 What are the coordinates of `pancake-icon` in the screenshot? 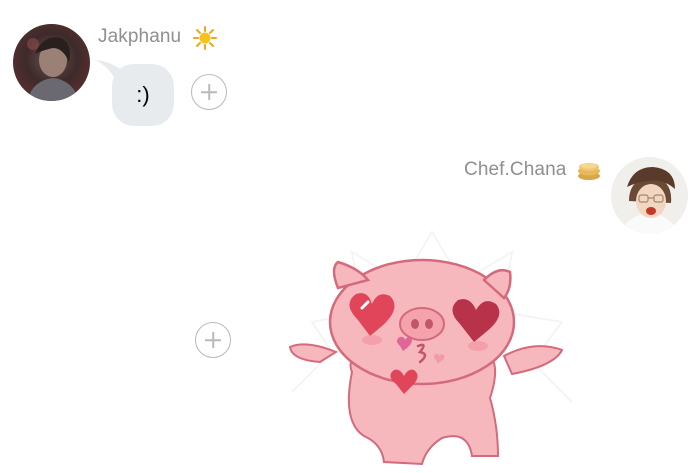 It's located at (589, 170).